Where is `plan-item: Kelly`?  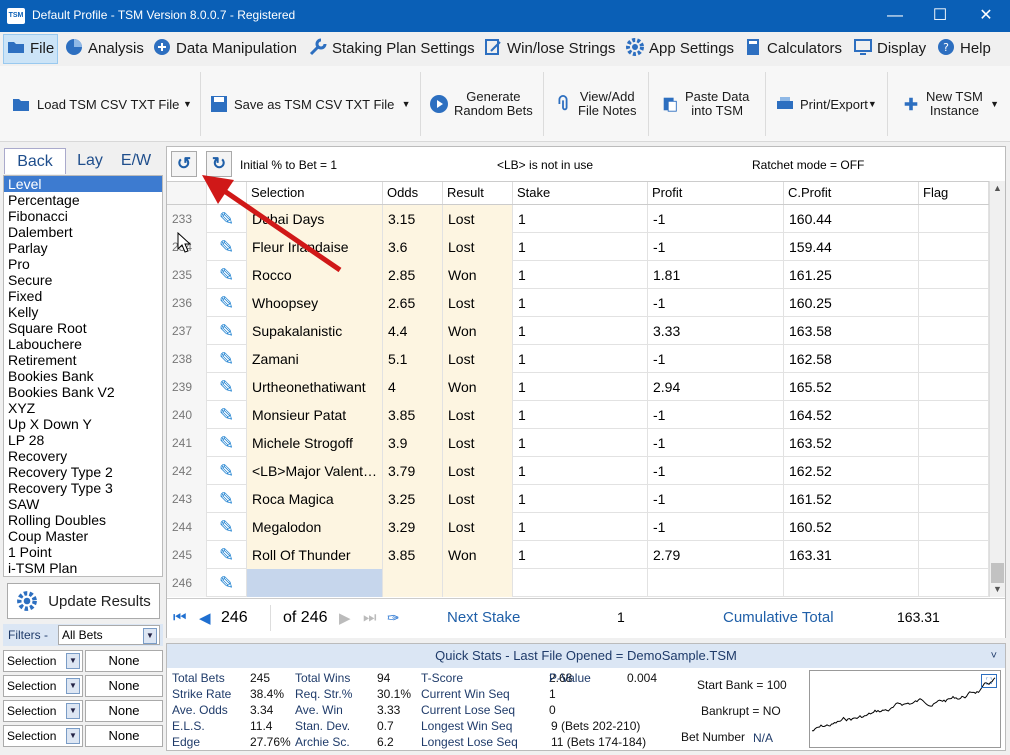 plan-item: Kelly is located at coordinates (83, 312).